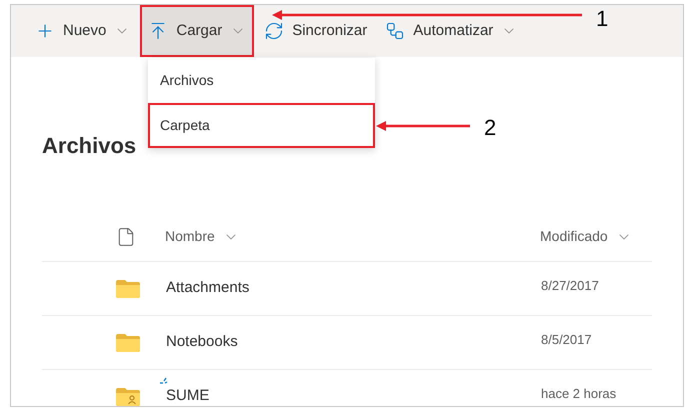 Image resolution: width=688 pixels, height=411 pixels. I want to click on page-heading: Archivos, so click(89, 146).